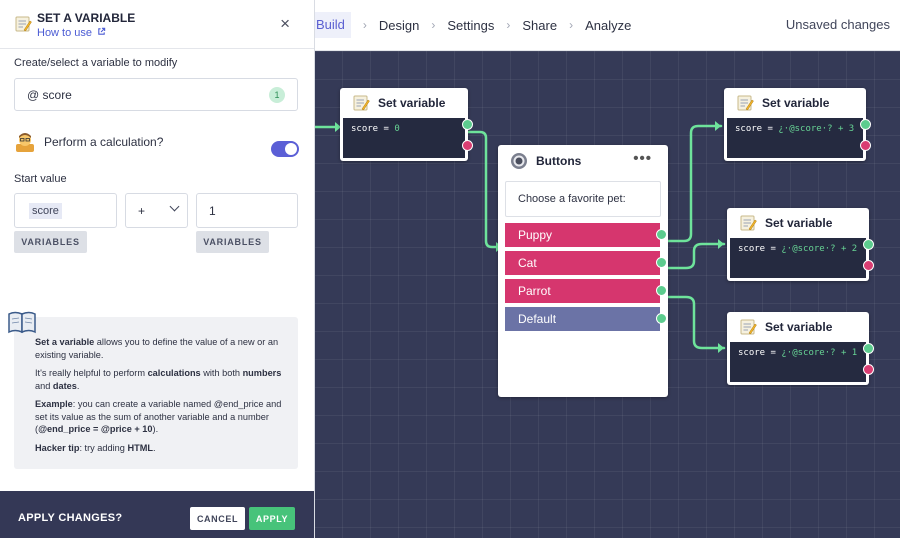 This screenshot has height=538, width=900. I want to click on choice-puppy: Puppy, so click(586, 235).